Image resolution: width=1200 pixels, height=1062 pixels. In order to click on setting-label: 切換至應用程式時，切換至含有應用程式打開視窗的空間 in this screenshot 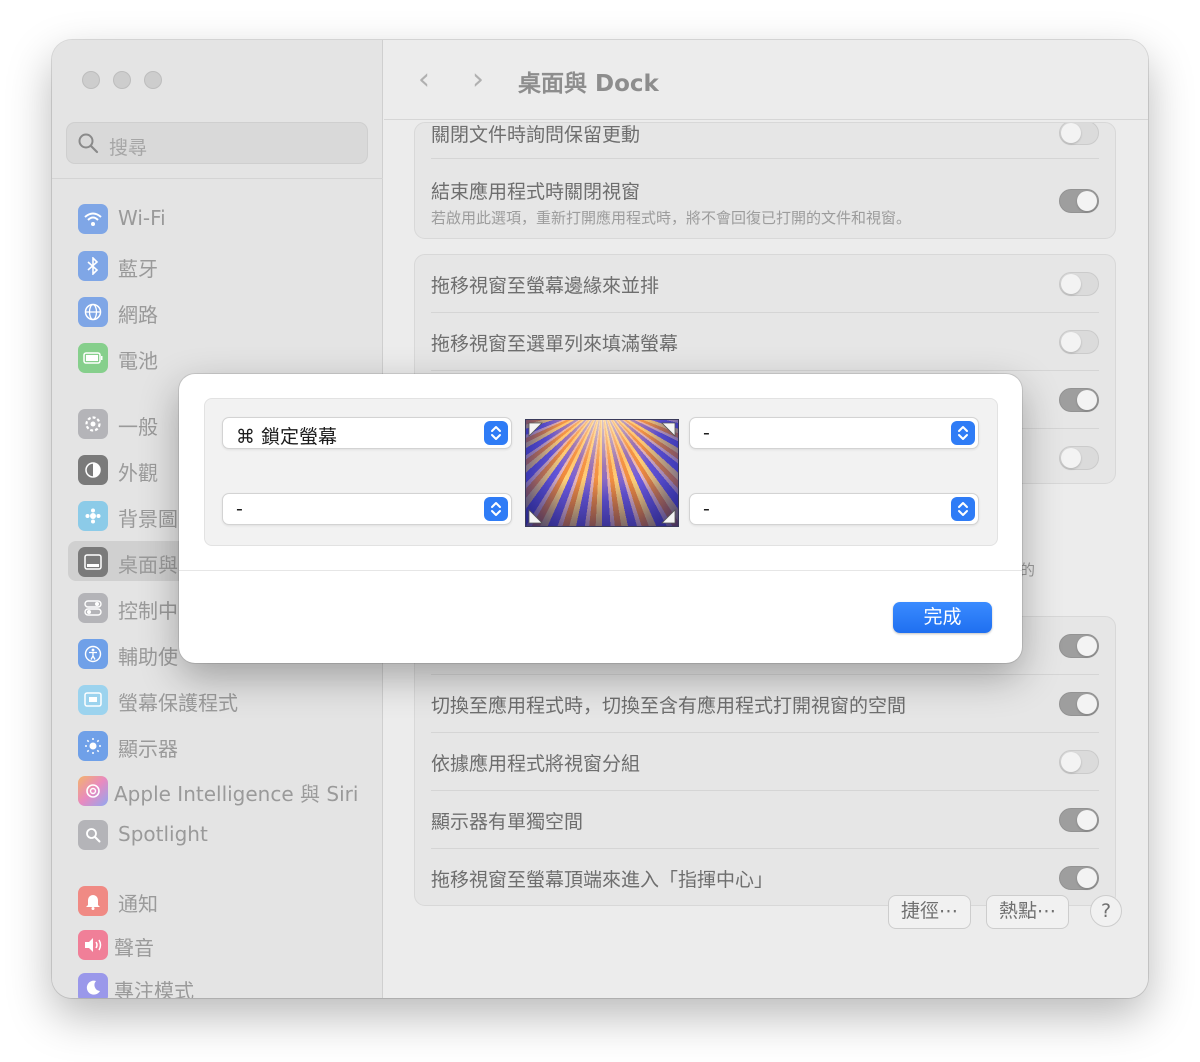, I will do `click(669, 706)`.